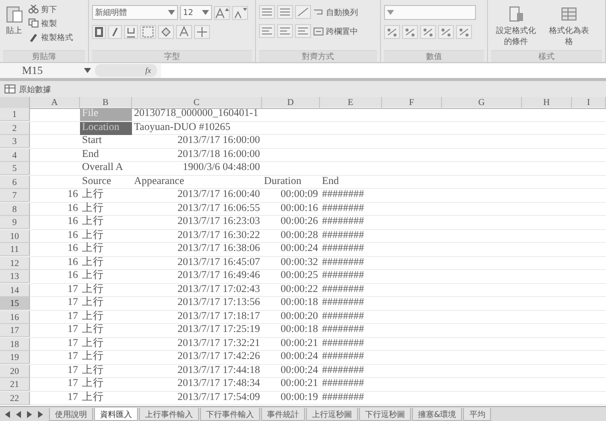  What do you see at coordinates (197, 103) in the screenshot?
I see `column-header: C` at bounding box center [197, 103].